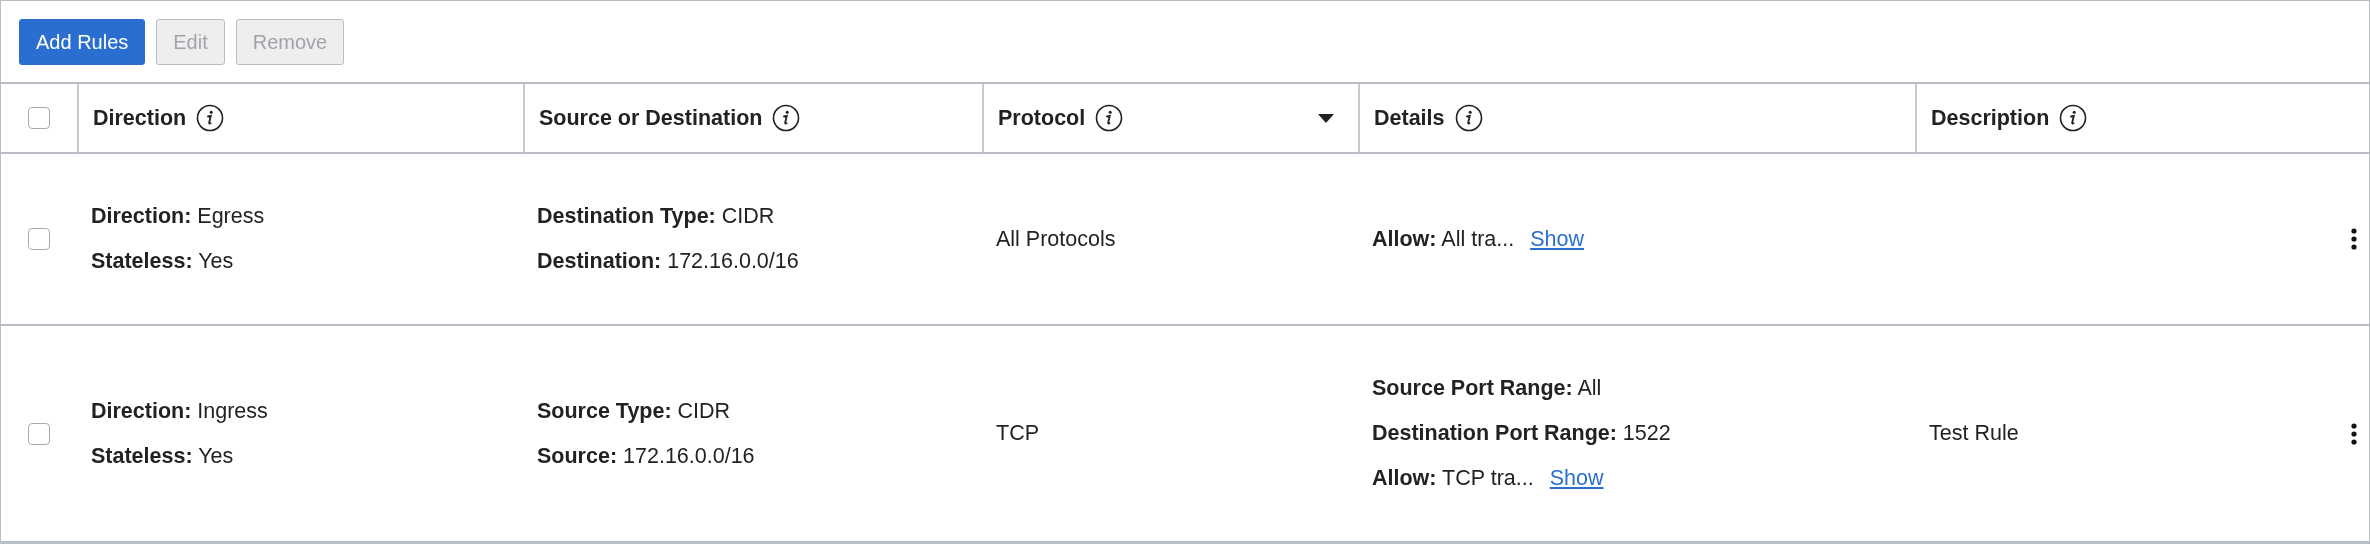 Image resolution: width=2370 pixels, height=548 pixels. I want to click on field-text: Source: 172.16.0.0/16, so click(646, 456).